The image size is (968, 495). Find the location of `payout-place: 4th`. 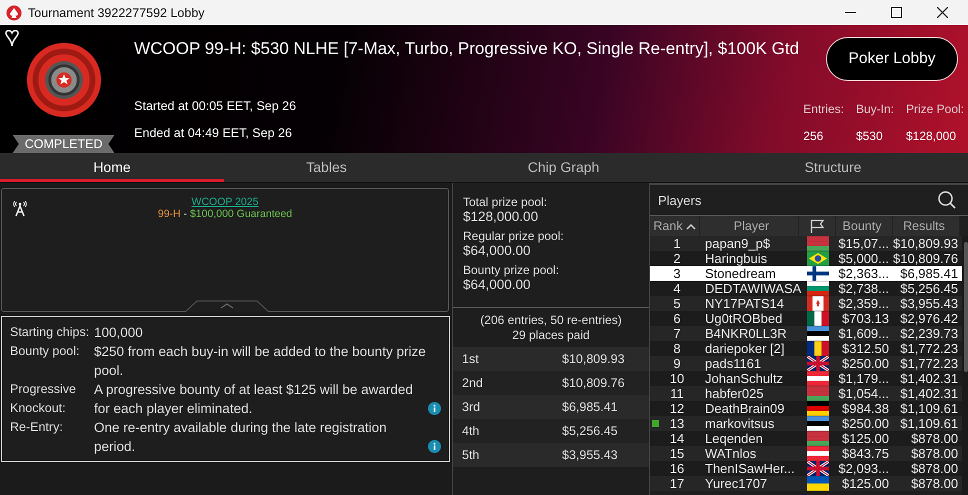

payout-place: 4th is located at coordinates (471, 431).